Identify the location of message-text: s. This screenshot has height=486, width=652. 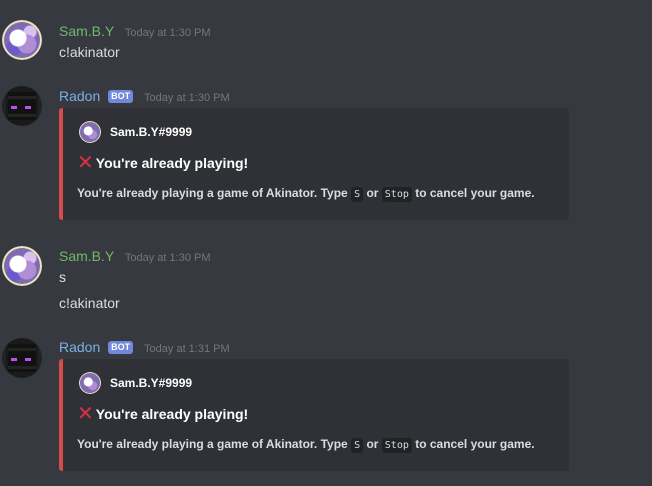
(62, 277).